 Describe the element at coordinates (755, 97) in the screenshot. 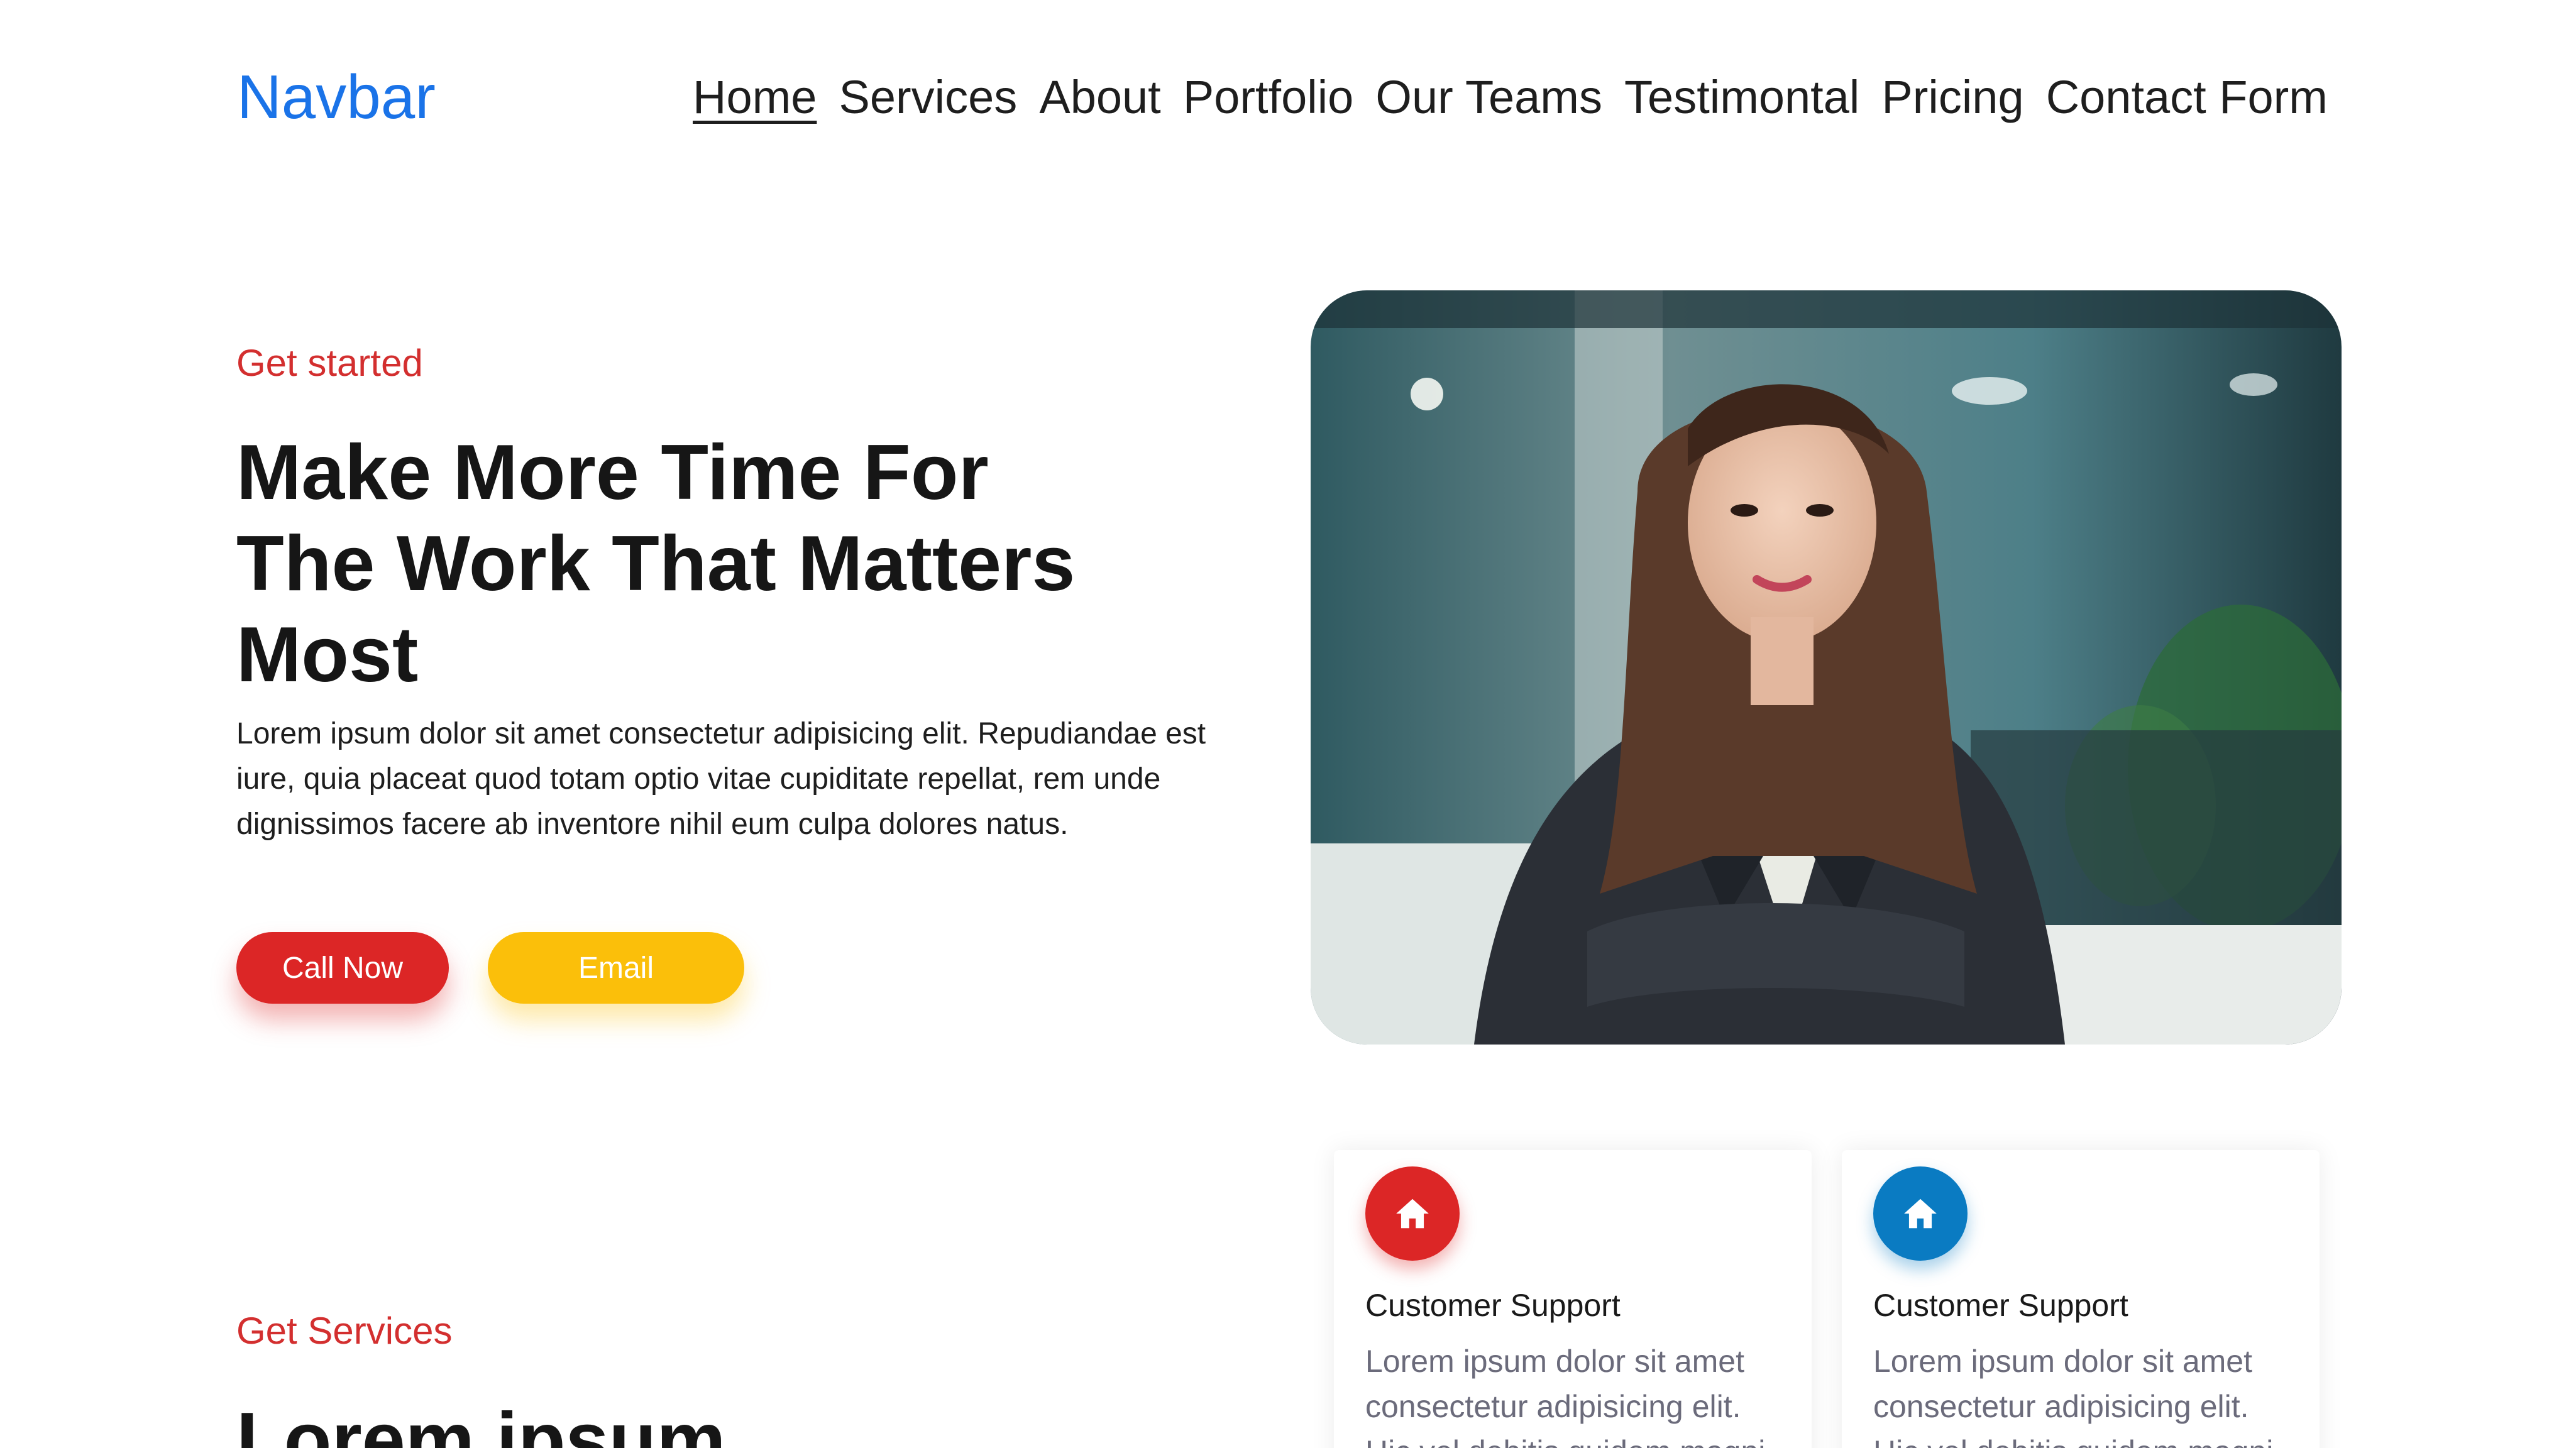

I see `nav-home: Home` at that location.